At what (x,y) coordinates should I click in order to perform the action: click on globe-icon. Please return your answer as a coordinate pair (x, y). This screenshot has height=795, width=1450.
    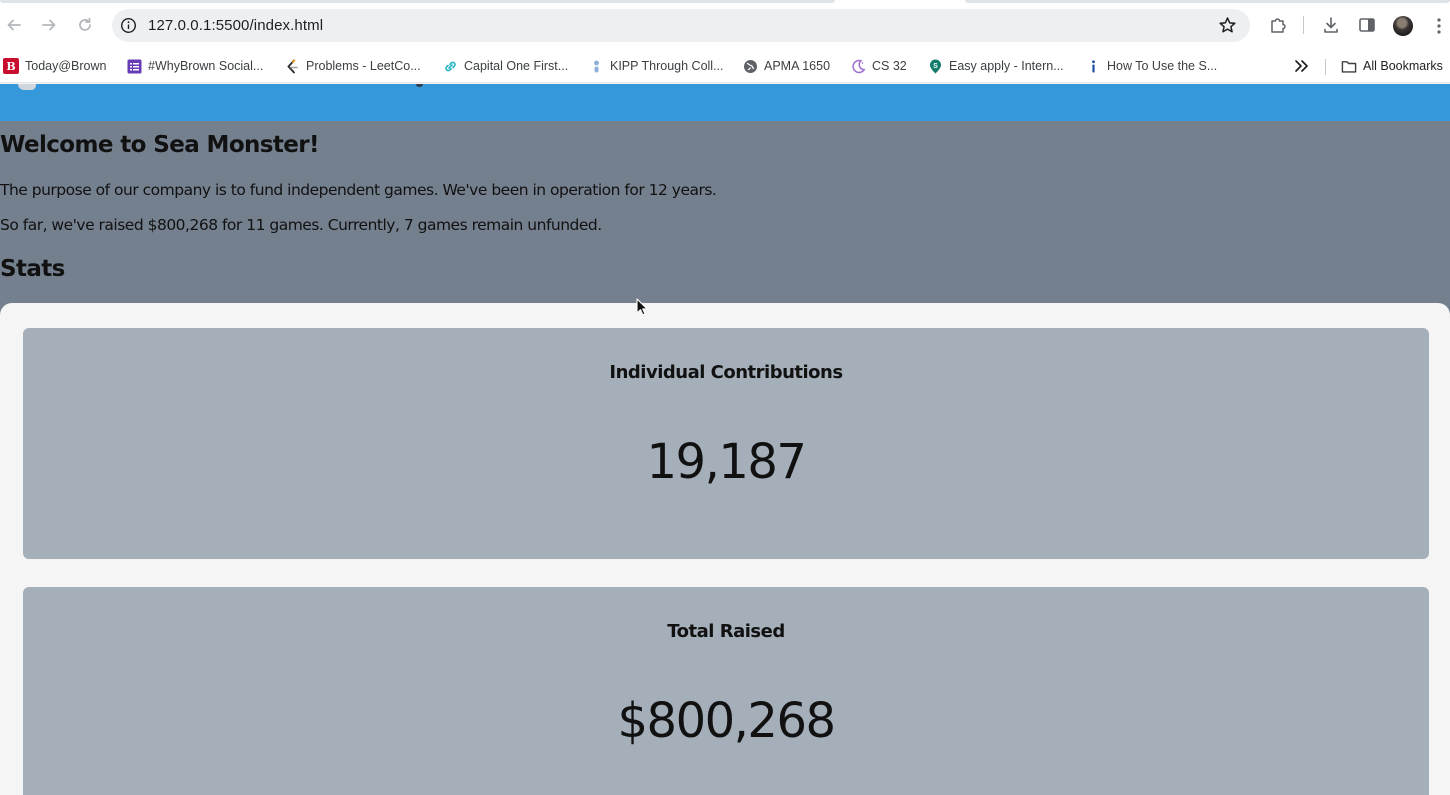
    Looking at the image, I should click on (750, 66).